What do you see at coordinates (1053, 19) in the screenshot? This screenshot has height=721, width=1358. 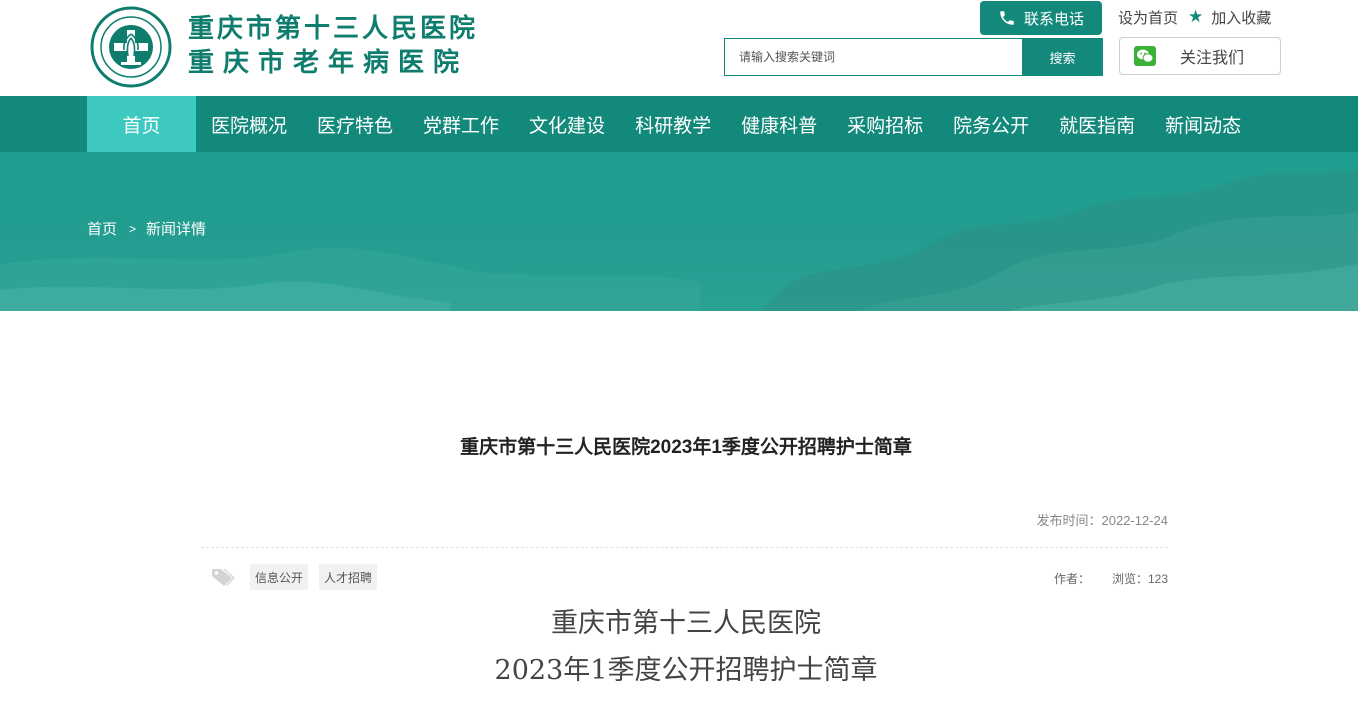 I see `contact-phone-label: 联系电话` at bounding box center [1053, 19].